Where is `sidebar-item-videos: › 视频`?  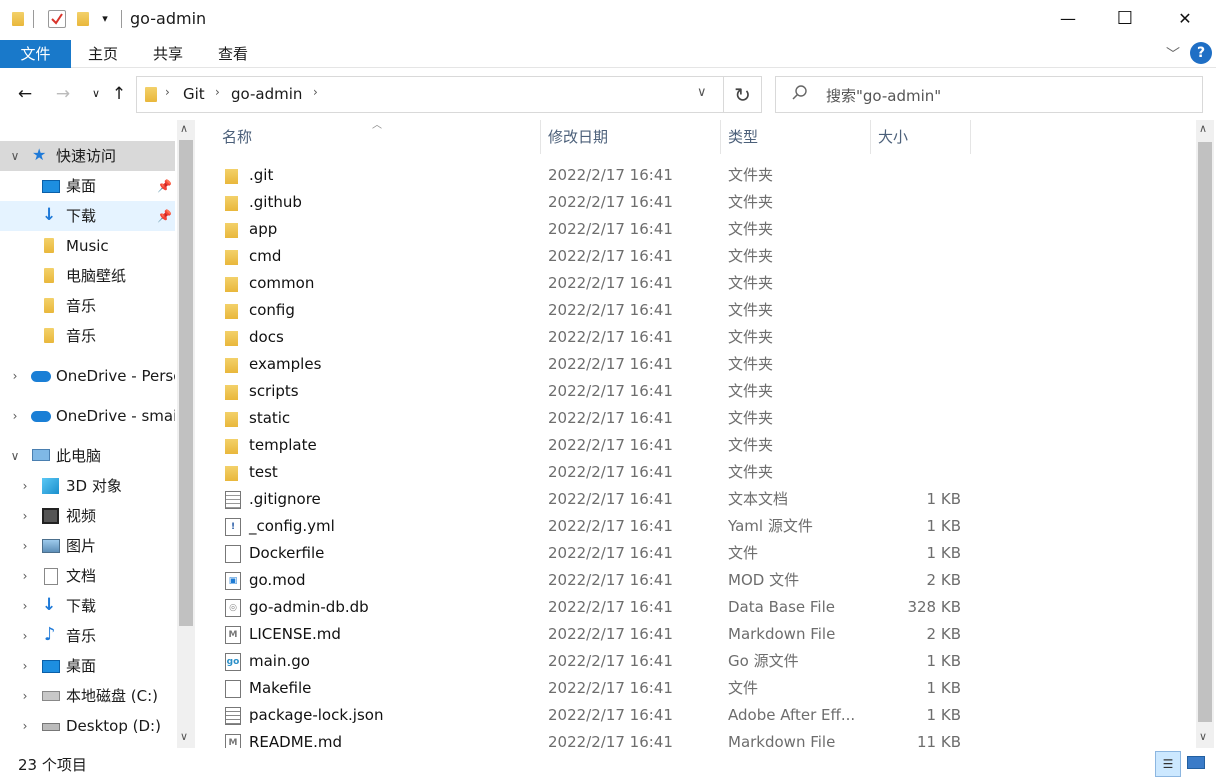
sidebar-item-videos: › 视频 is located at coordinates (87, 516).